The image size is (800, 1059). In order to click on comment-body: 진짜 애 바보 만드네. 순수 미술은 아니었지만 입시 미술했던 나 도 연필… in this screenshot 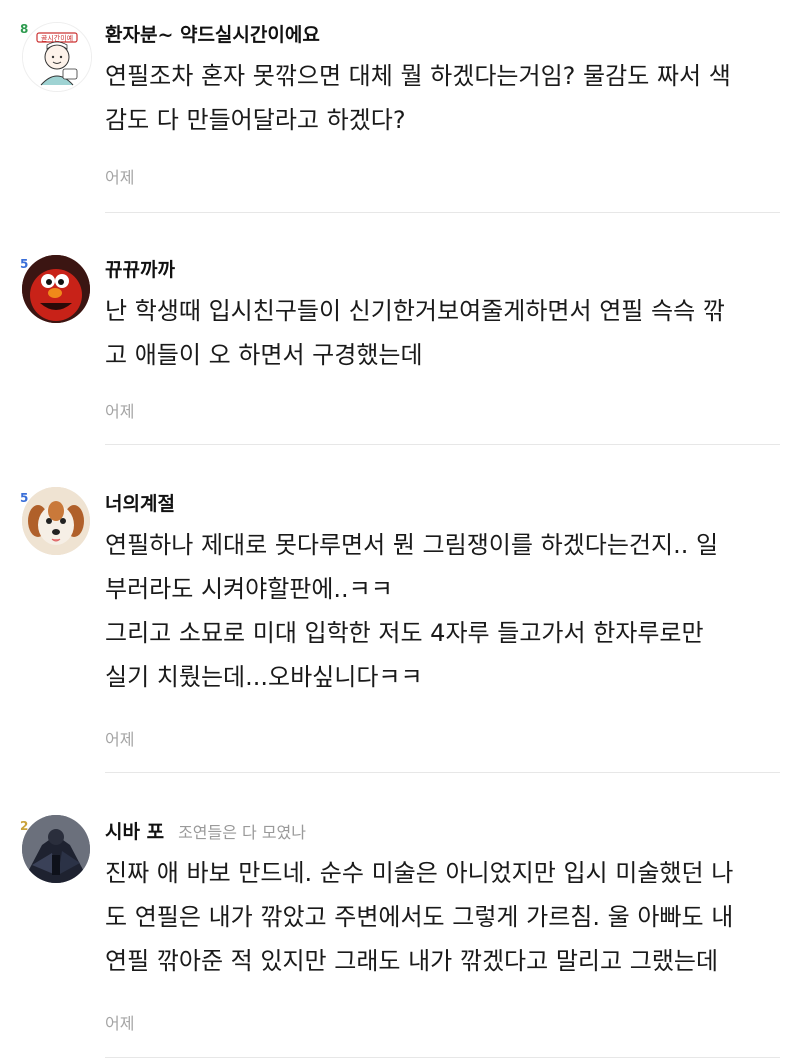, I will do `click(445, 917)`.